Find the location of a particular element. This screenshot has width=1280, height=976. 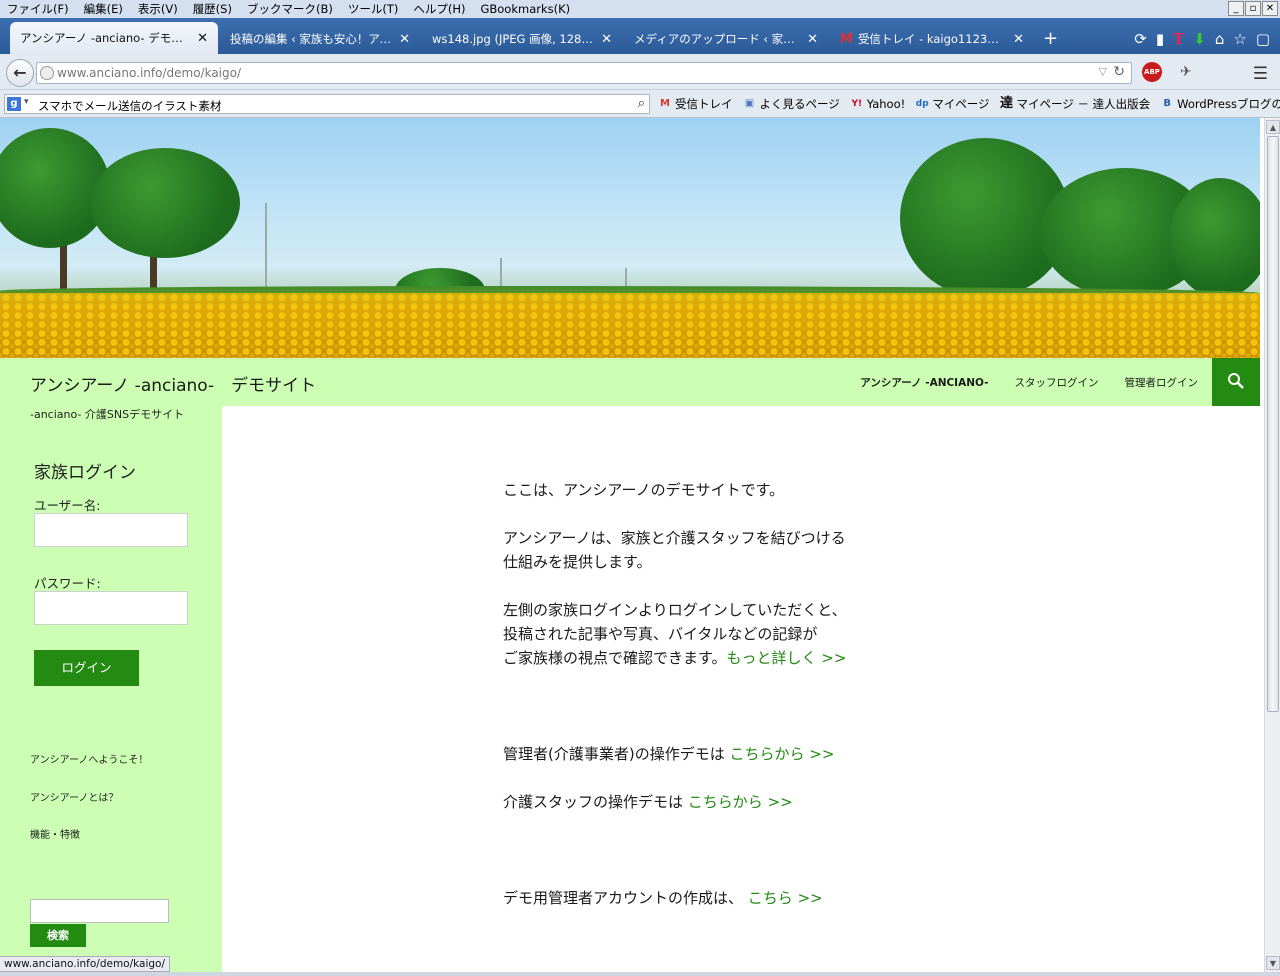

new-tab-button: + is located at coordinates (1050, 38).